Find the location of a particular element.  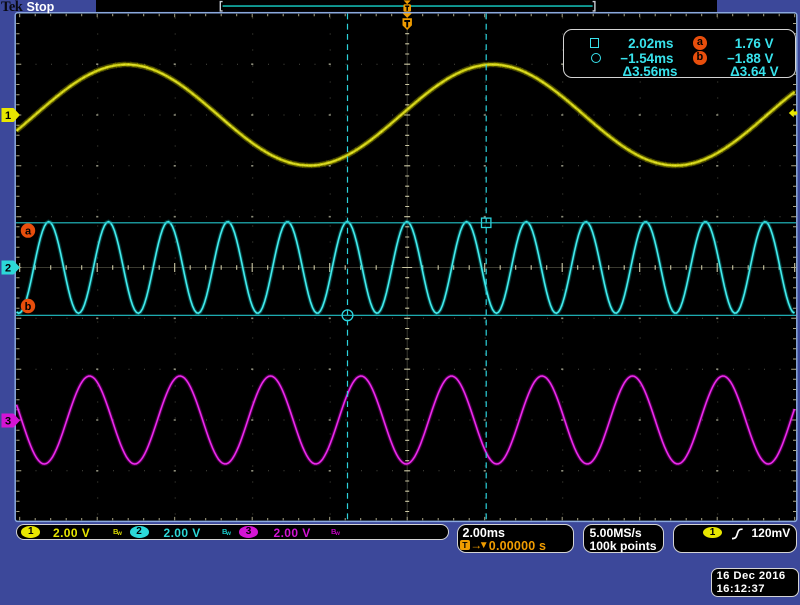

svg-text: b is located at coordinates (28, 307).